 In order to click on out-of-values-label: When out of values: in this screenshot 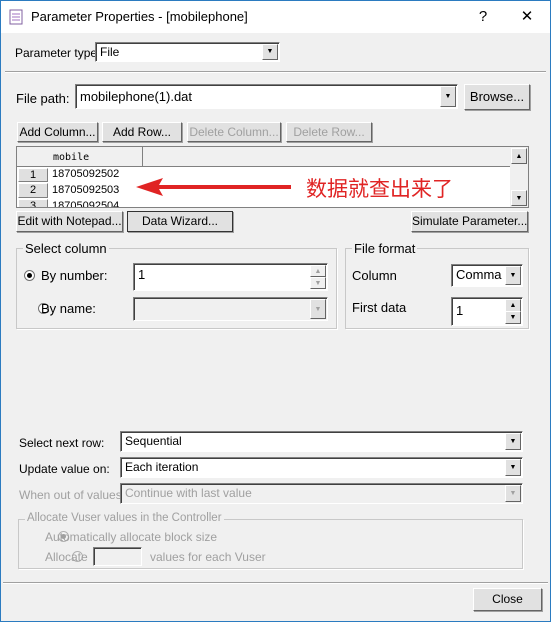, I will do `click(72, 495)`.